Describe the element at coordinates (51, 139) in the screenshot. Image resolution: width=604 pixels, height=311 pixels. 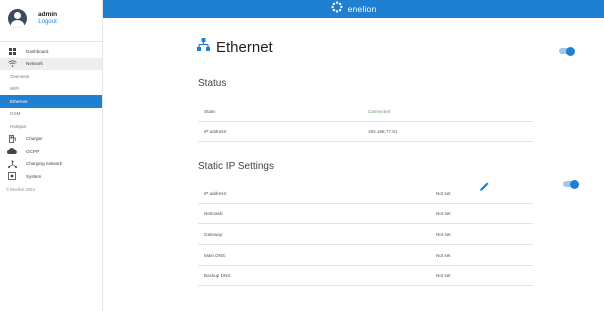
I see `sidebar-item-charger: Charger` at that location.